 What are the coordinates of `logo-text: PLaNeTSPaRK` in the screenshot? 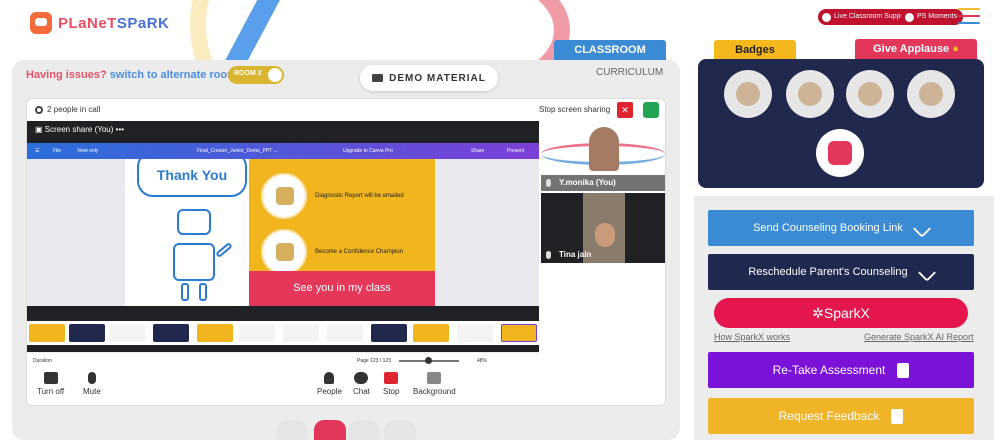 It's located at (114, 23).